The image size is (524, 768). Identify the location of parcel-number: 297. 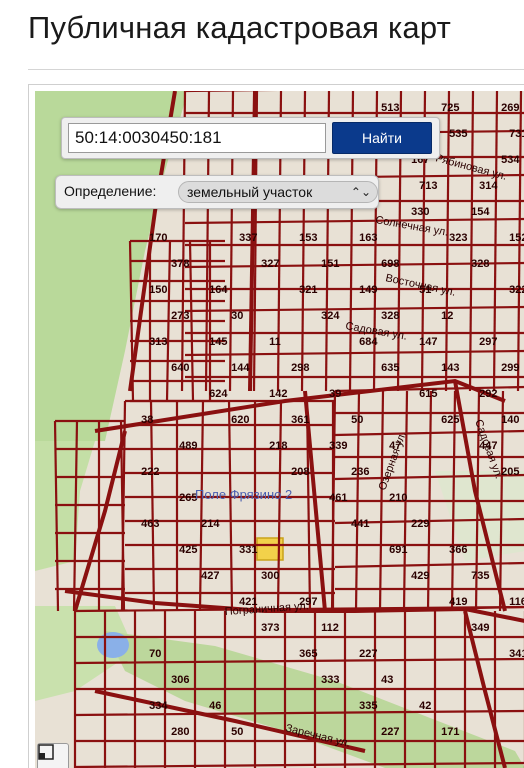
(488, 342).